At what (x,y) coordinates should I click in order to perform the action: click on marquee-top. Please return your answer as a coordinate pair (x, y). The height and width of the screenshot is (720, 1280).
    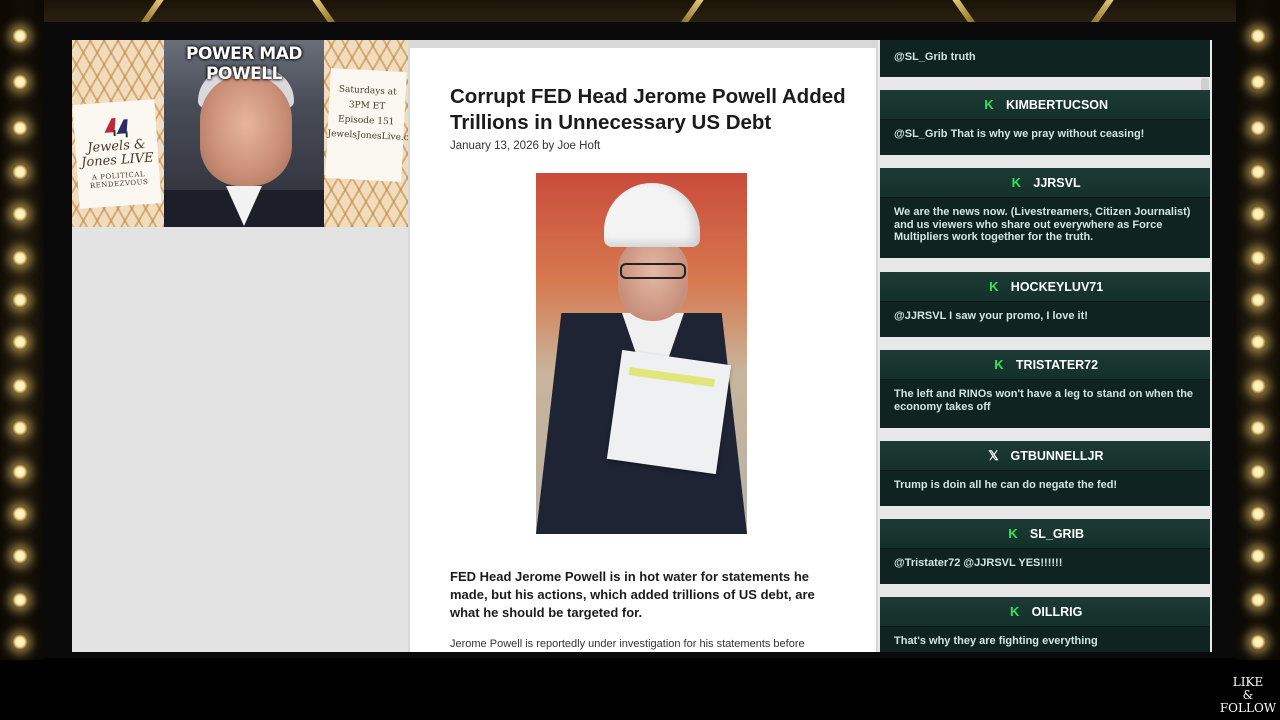
    Looking at the image, I should click on (640, 11).